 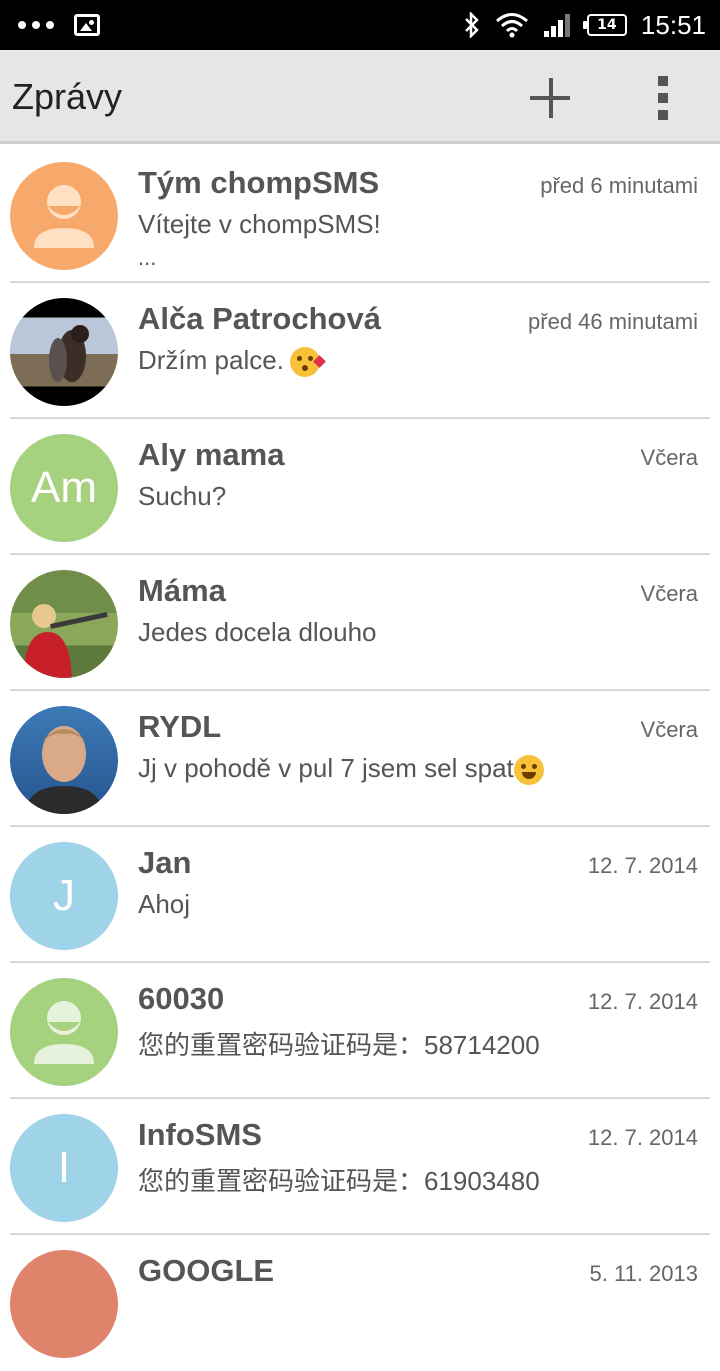 I want to click on contact-name: Aly mama, so click(x=211, y=454).